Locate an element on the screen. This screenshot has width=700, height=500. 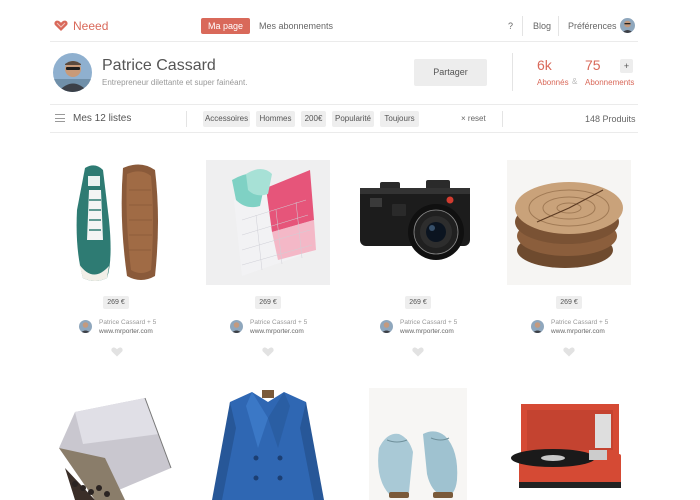
nav-preferences: Préférences is located at coordinates (592, 26).